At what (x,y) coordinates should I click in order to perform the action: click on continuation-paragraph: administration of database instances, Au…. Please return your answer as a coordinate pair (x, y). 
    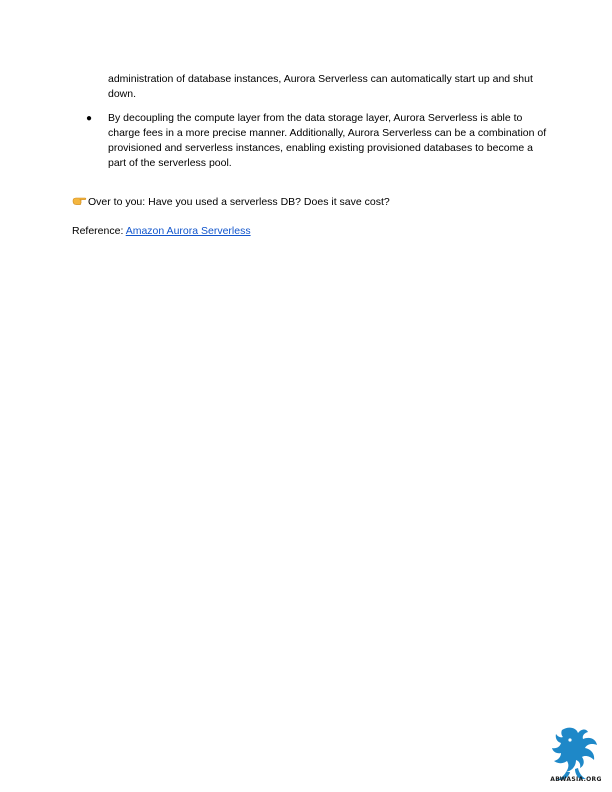
    Looking at the image, I should click on (320, 86).